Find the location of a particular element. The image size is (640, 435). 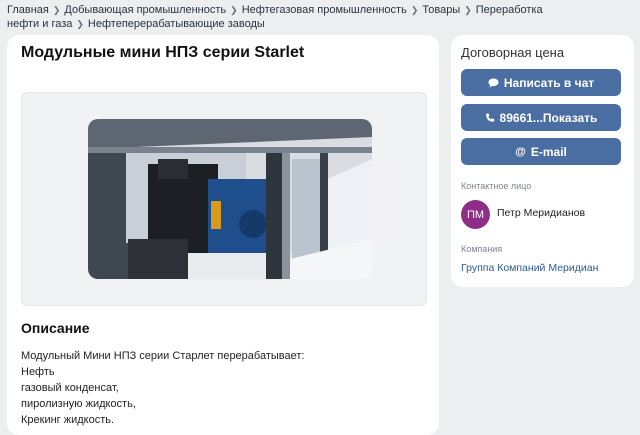

chat-button-label: Написать в чат is located at coordinates (549, 82).